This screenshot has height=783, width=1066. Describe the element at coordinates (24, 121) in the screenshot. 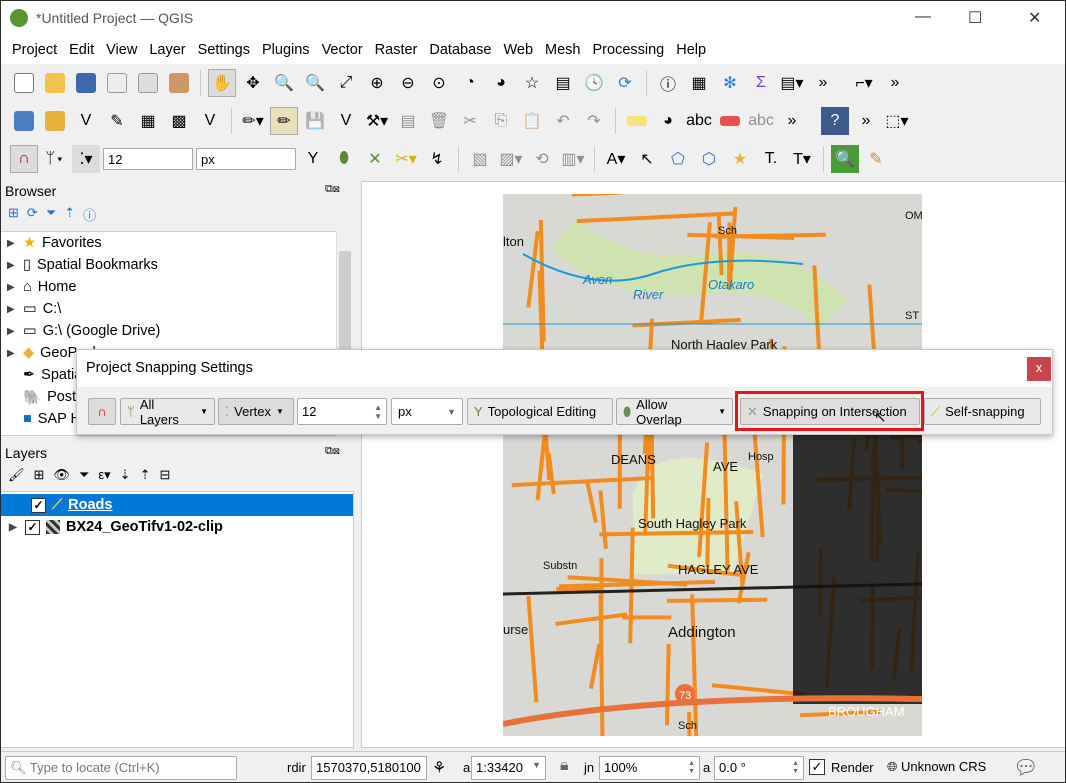

I see `data-source-manager-icon` at that location.